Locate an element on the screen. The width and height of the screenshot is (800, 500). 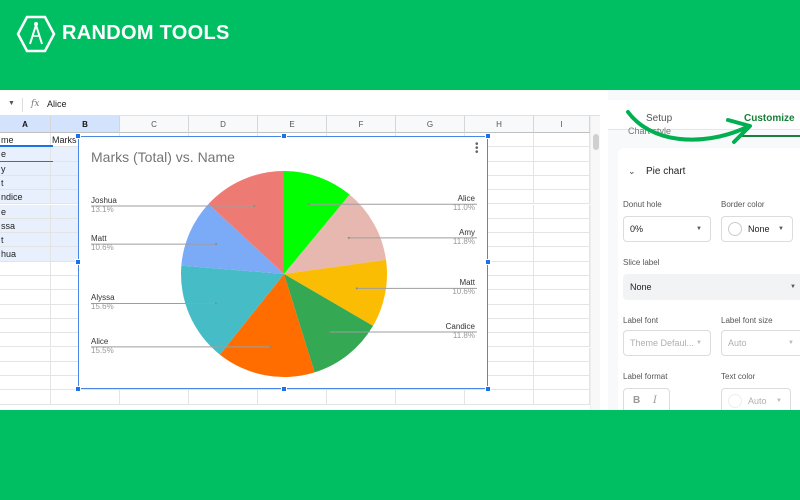
formula-input: Alice is located at coordinates (57, 104).